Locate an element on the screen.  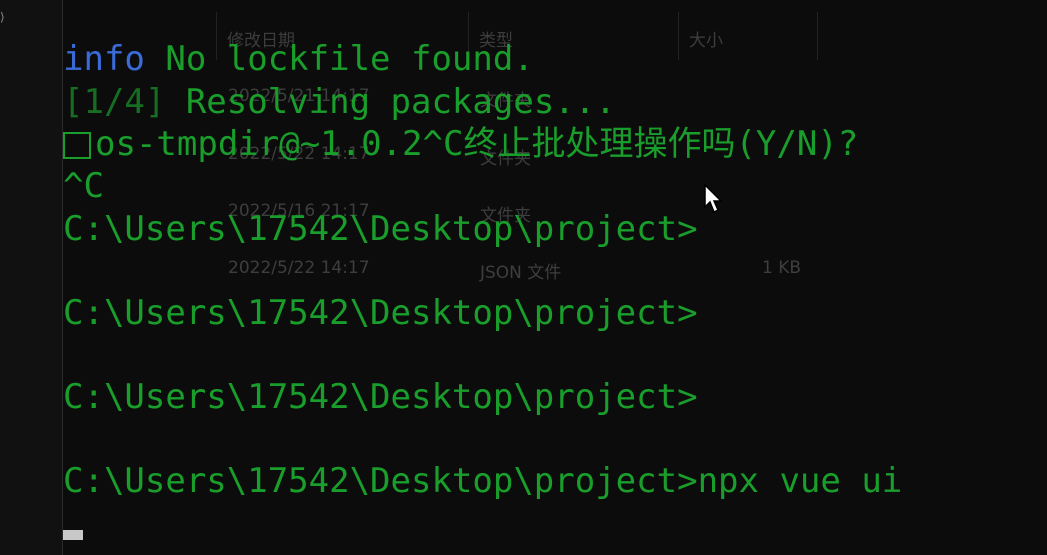
explorer-side-panel: ⟩ is located at coordinates (31, 277).